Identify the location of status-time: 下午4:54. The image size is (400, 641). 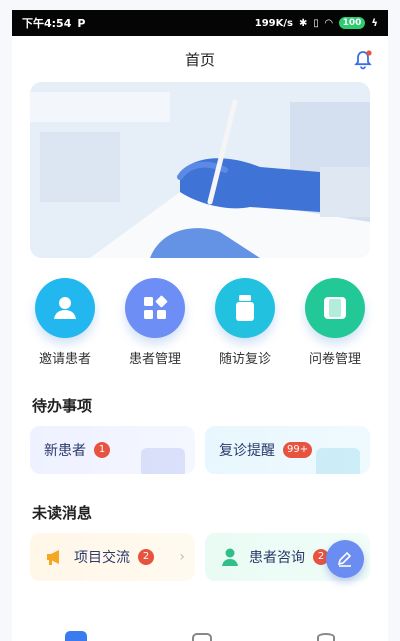
(47, 23).